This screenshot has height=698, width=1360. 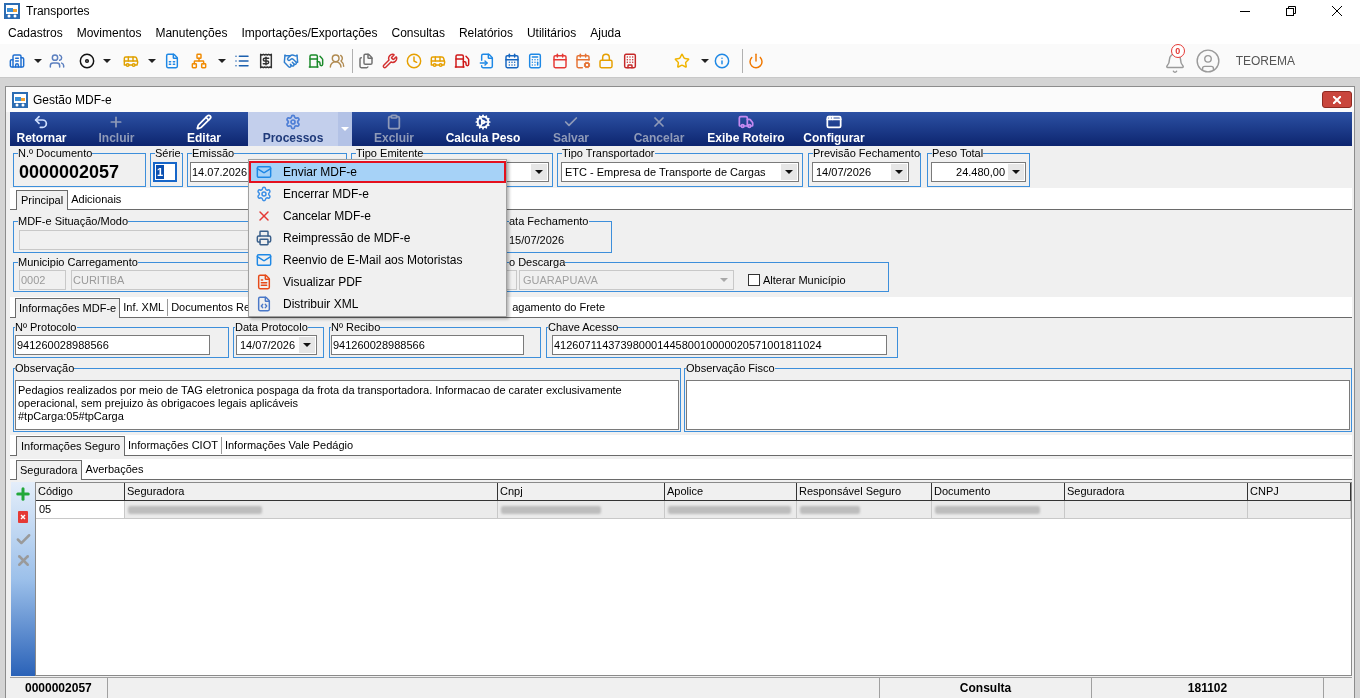 What do you see at coordinates (978, 172) in the screenshot?
I see `dropdown-field: 24.480,00` at bounding box center [978, 172].